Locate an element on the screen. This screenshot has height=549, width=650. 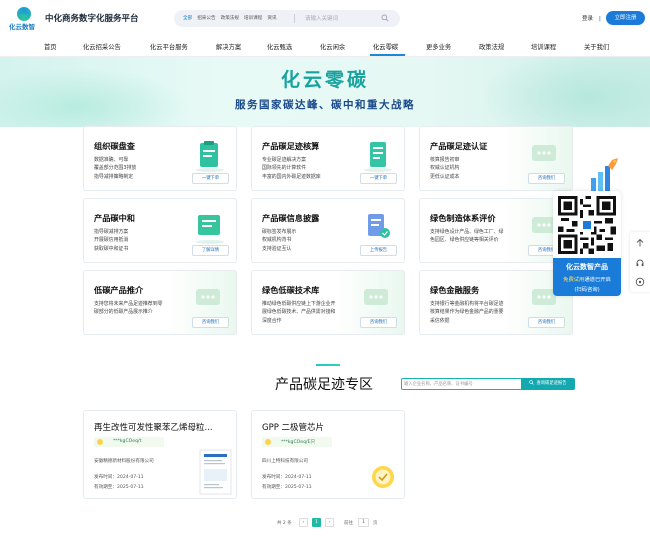
product-company: 四川上特科技有限公司 is located at coordinates (285, 461).